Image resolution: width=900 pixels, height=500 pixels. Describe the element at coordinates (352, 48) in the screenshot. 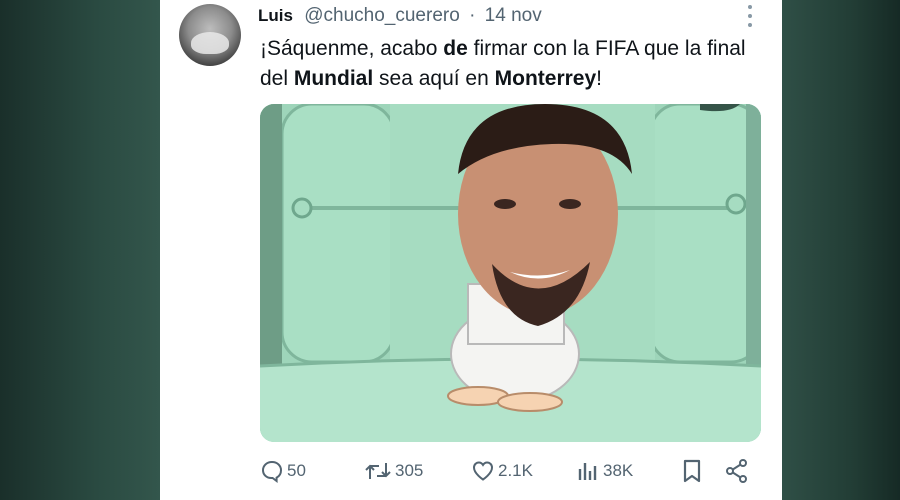

I see `tweet-text-part: ¡Sáquenme, acabo` at that location.